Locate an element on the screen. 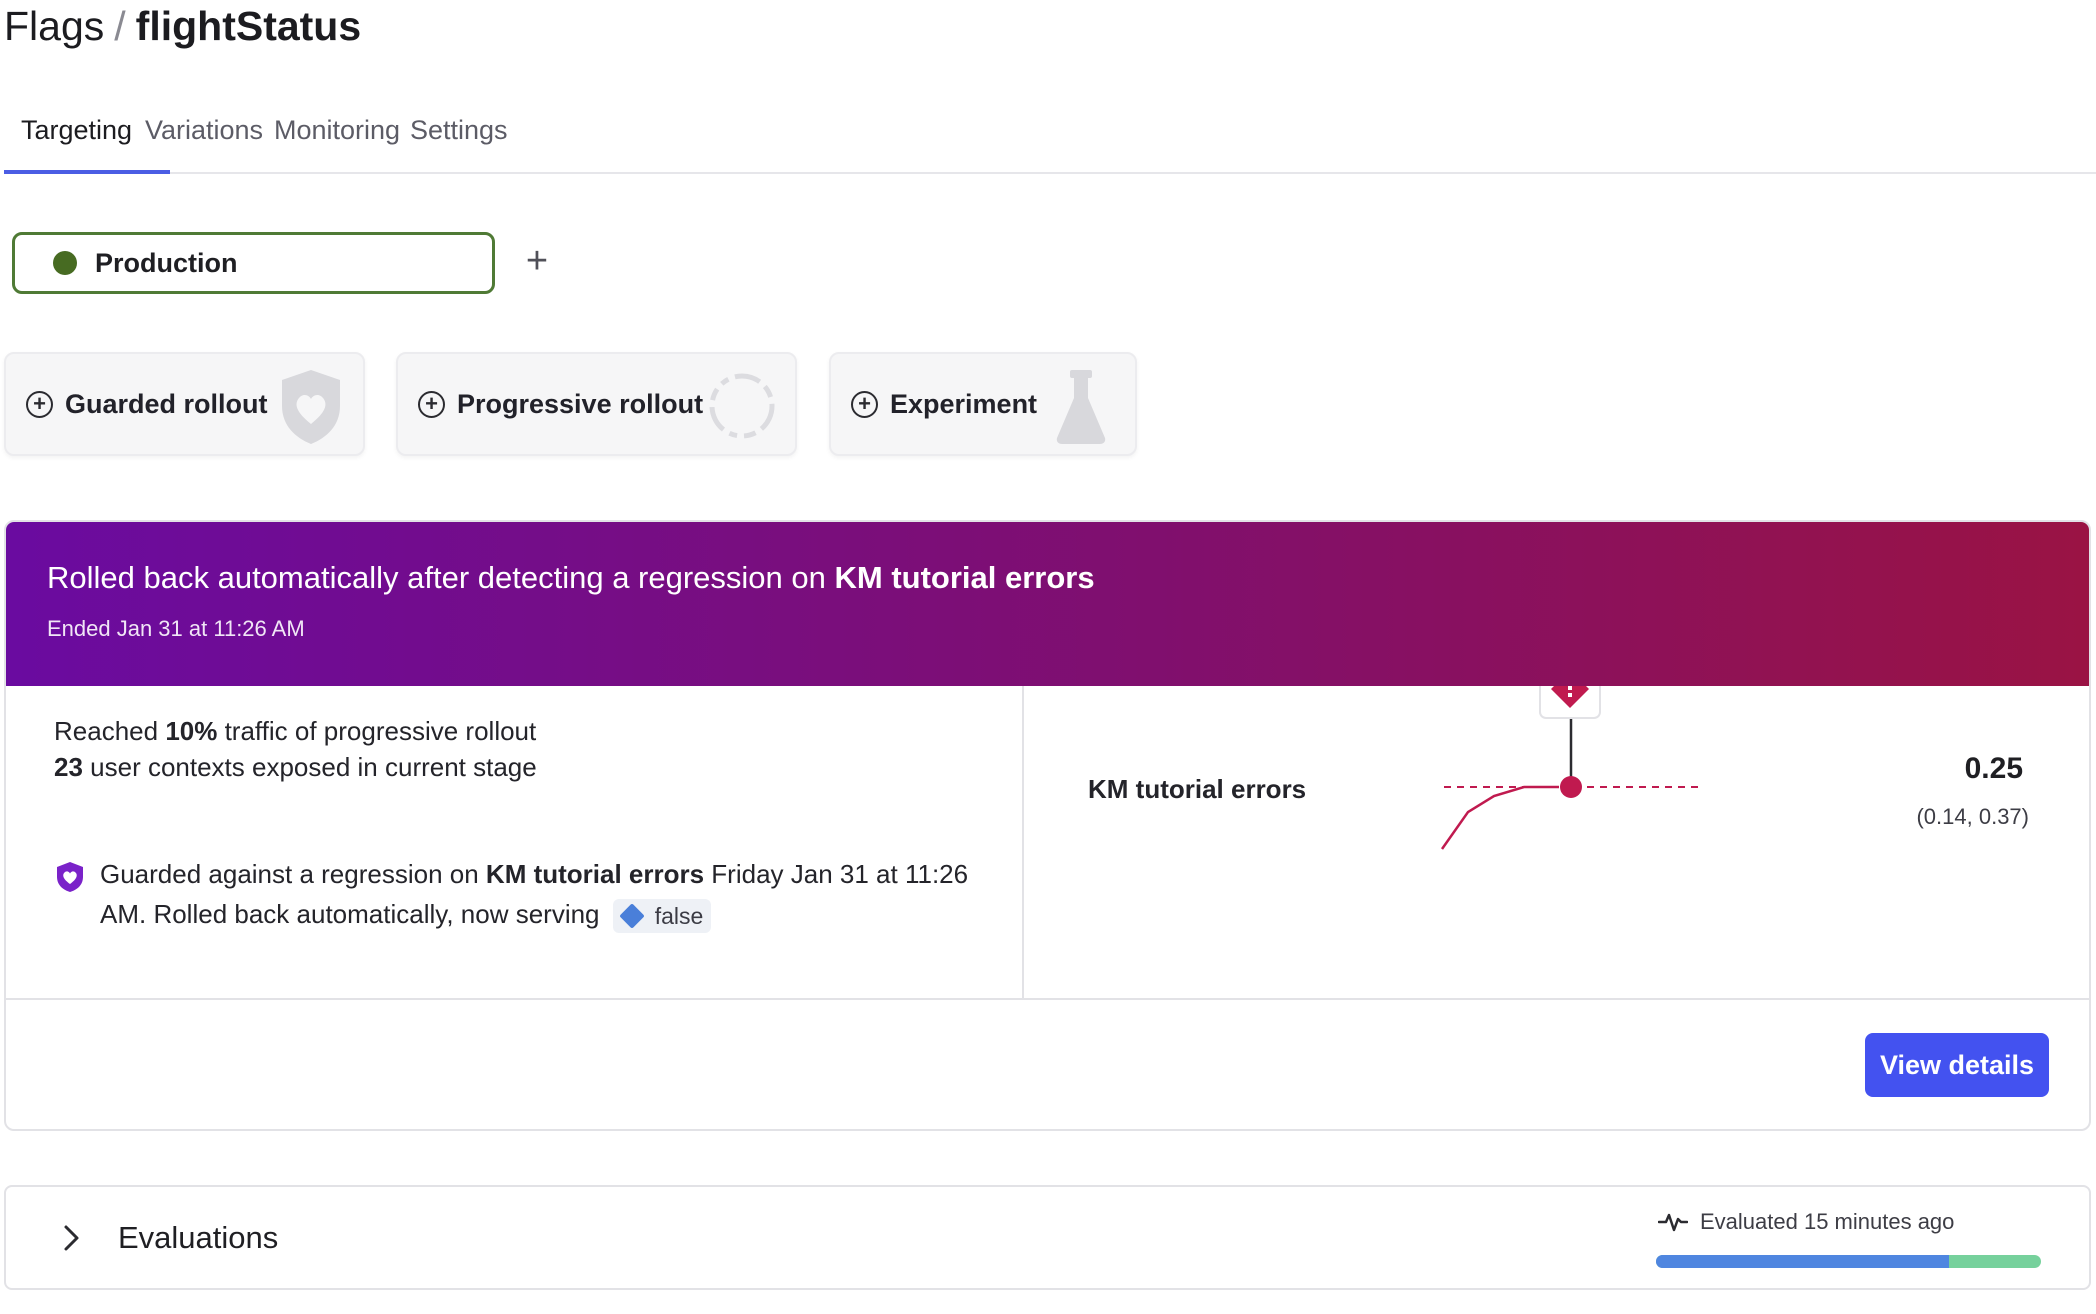  flag-key: flightStatus is located at coordinates (248, 26).